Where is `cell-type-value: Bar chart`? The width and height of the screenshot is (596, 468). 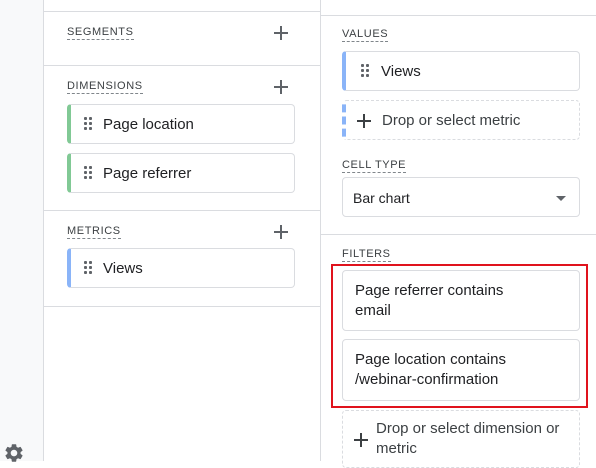
cell-type-value: Bar chart is located at coordinates (381, 198).